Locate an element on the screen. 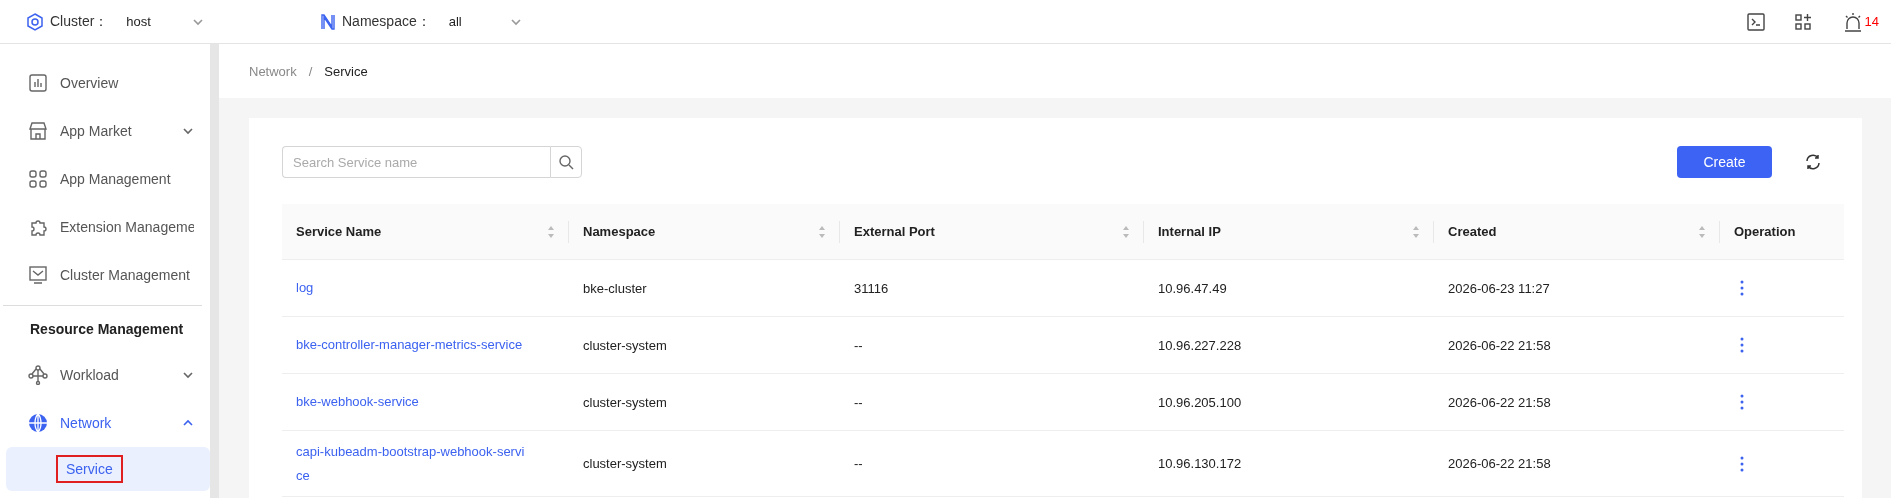  cluster-label: Cluster： is located at coordinates (79, 21).